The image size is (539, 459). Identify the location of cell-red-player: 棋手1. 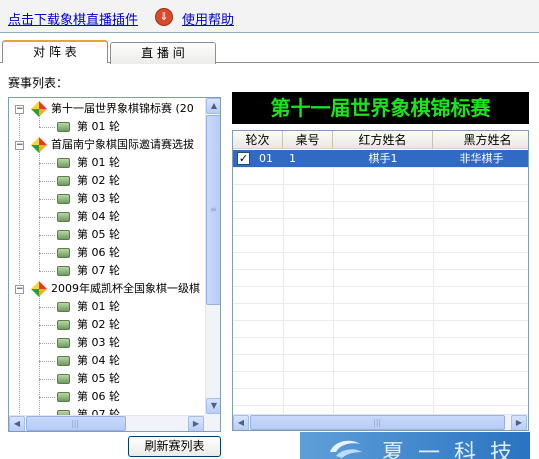
(383, 158).